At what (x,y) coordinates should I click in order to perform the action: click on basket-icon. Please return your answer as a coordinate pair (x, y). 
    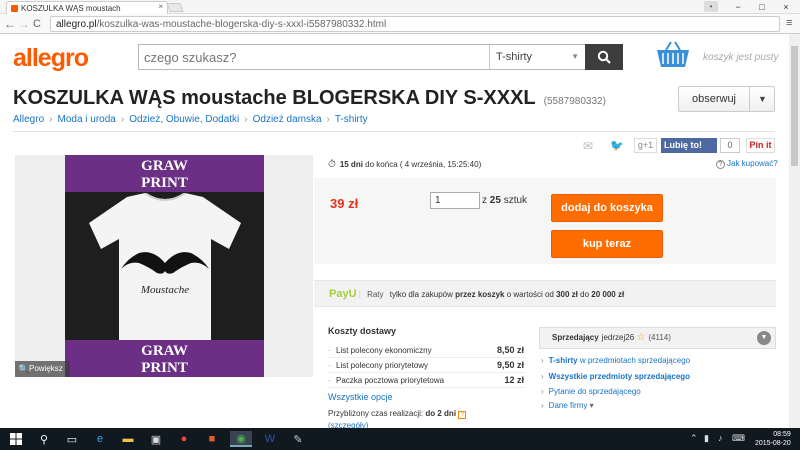
    Looking at the image, I should click on (673, 55).